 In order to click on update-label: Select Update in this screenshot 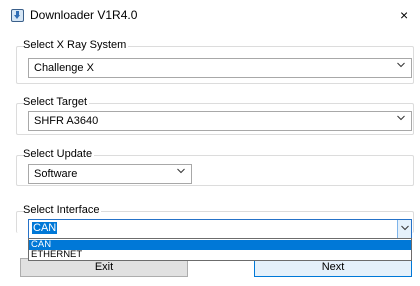, I will do `click(59, 154)`.